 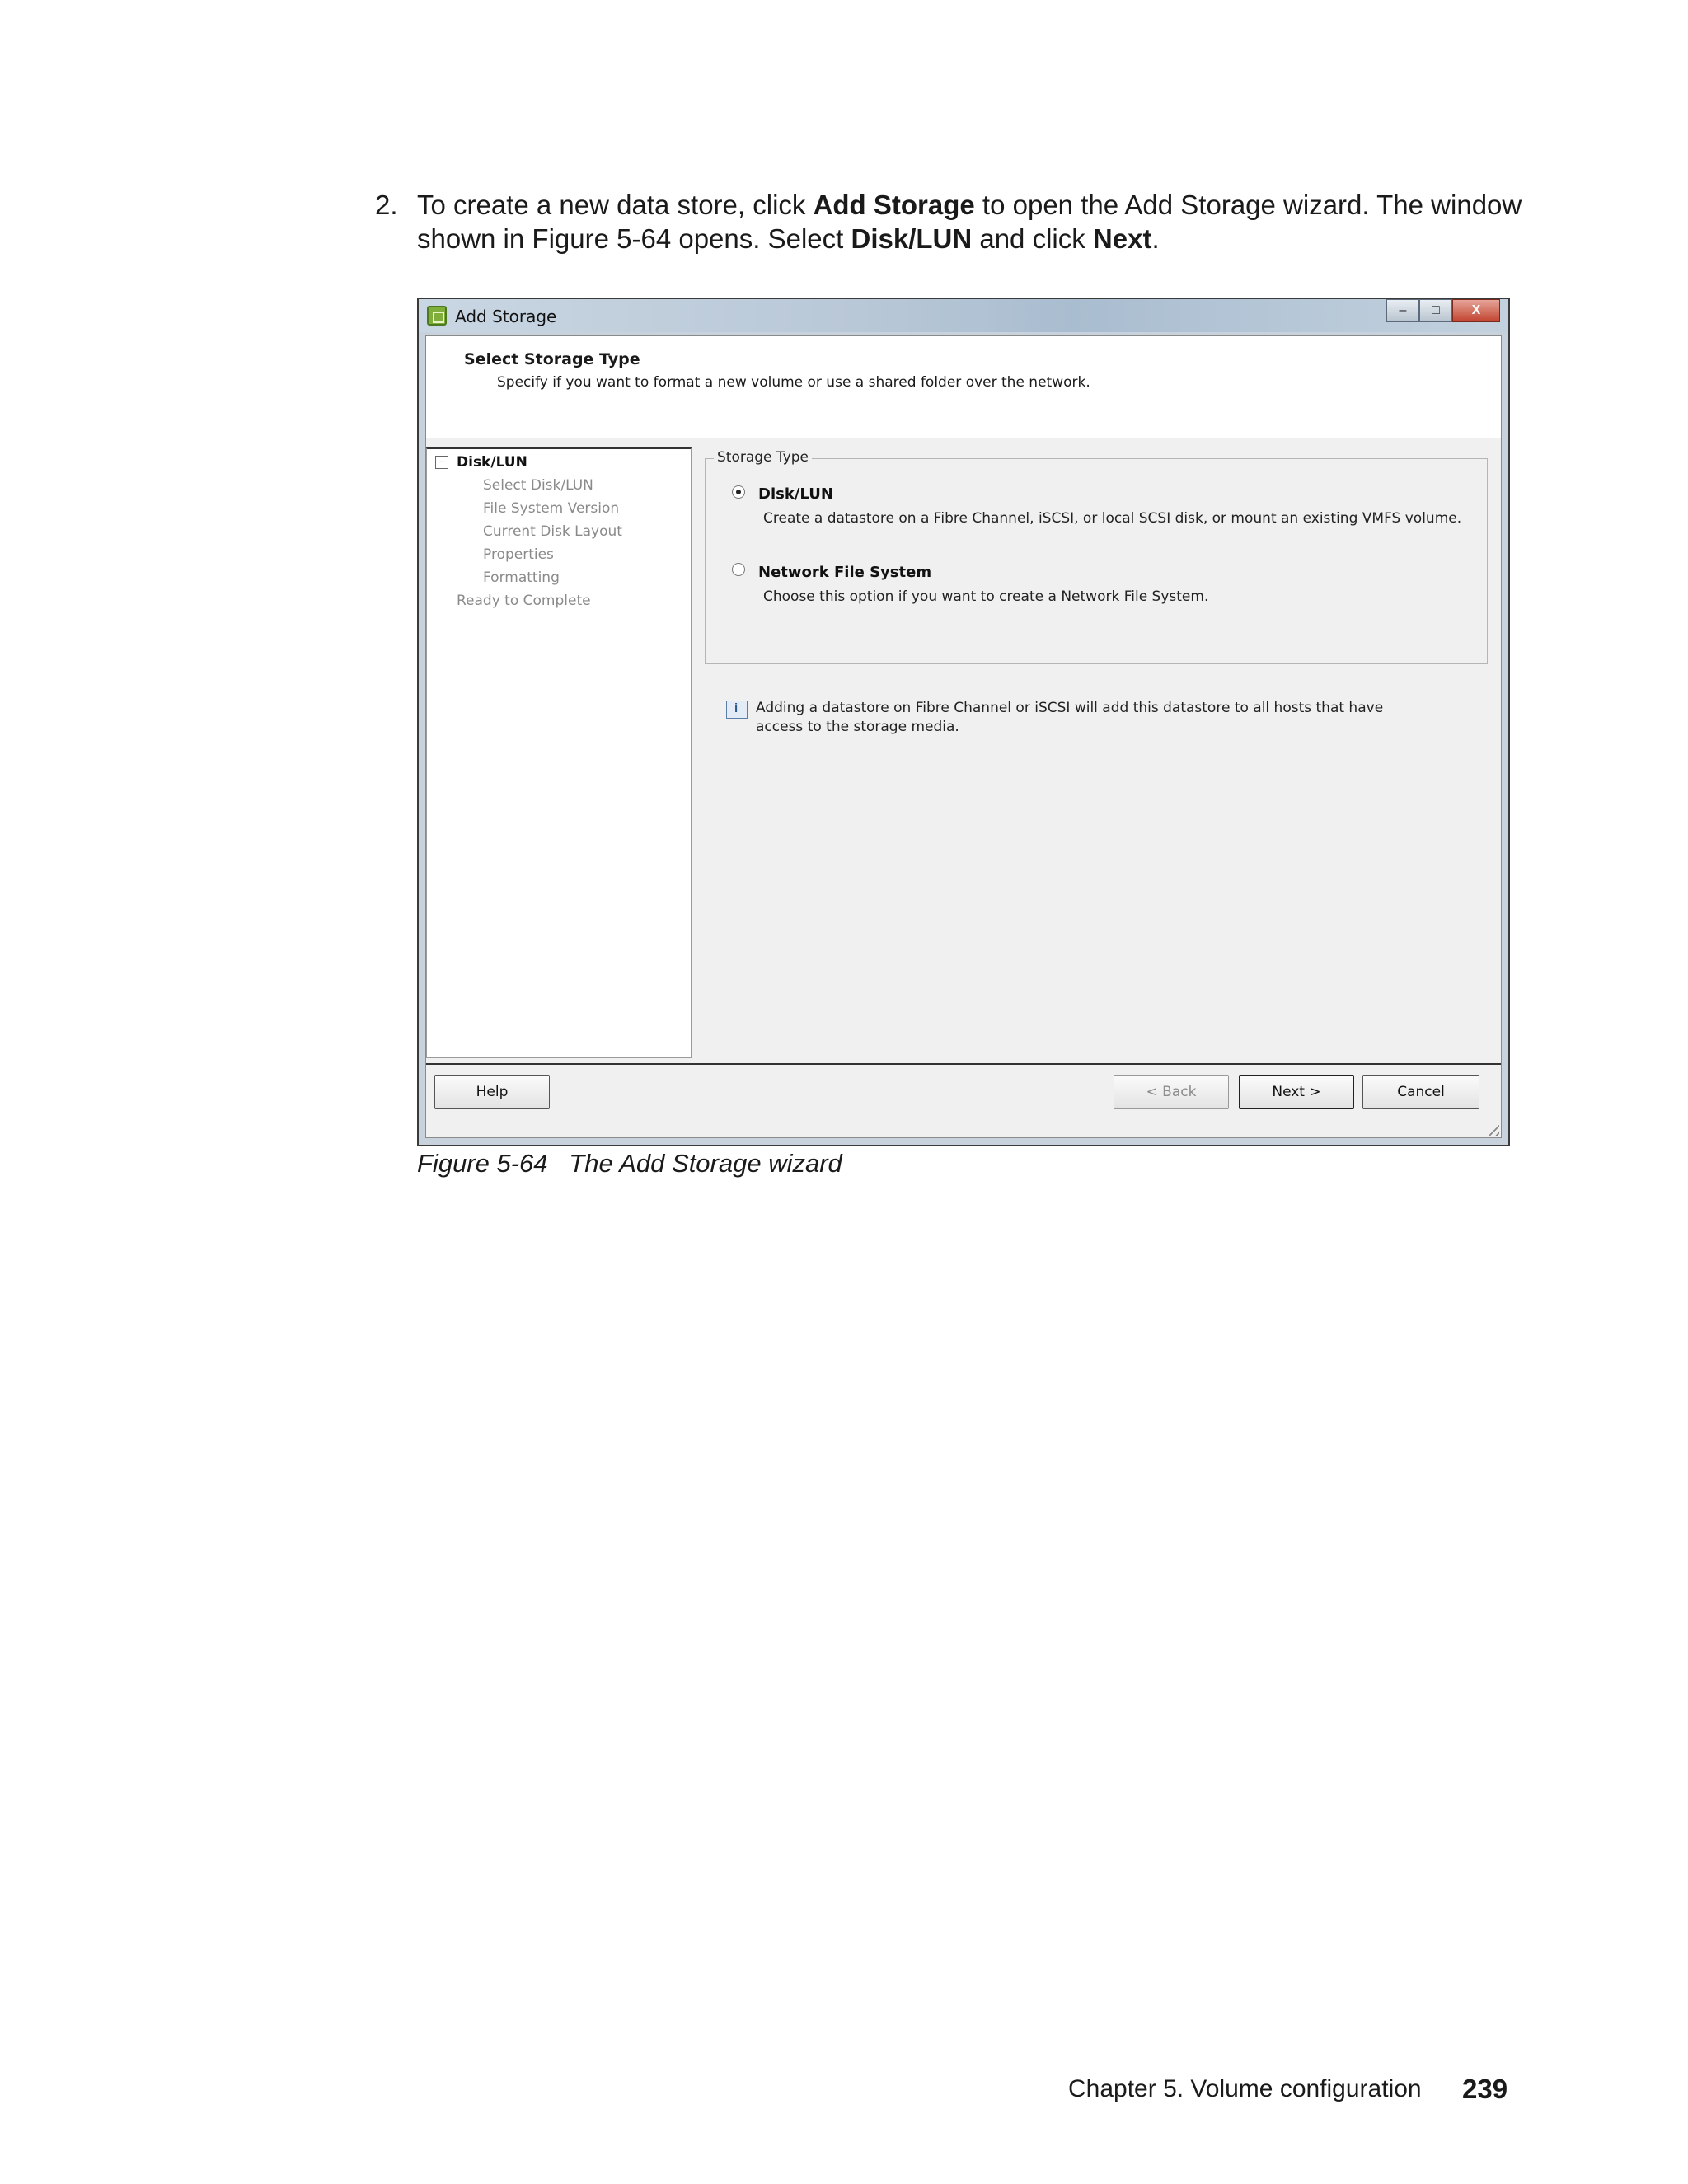 I want to click on maximize-button: □, so click(x=1435, y=310).